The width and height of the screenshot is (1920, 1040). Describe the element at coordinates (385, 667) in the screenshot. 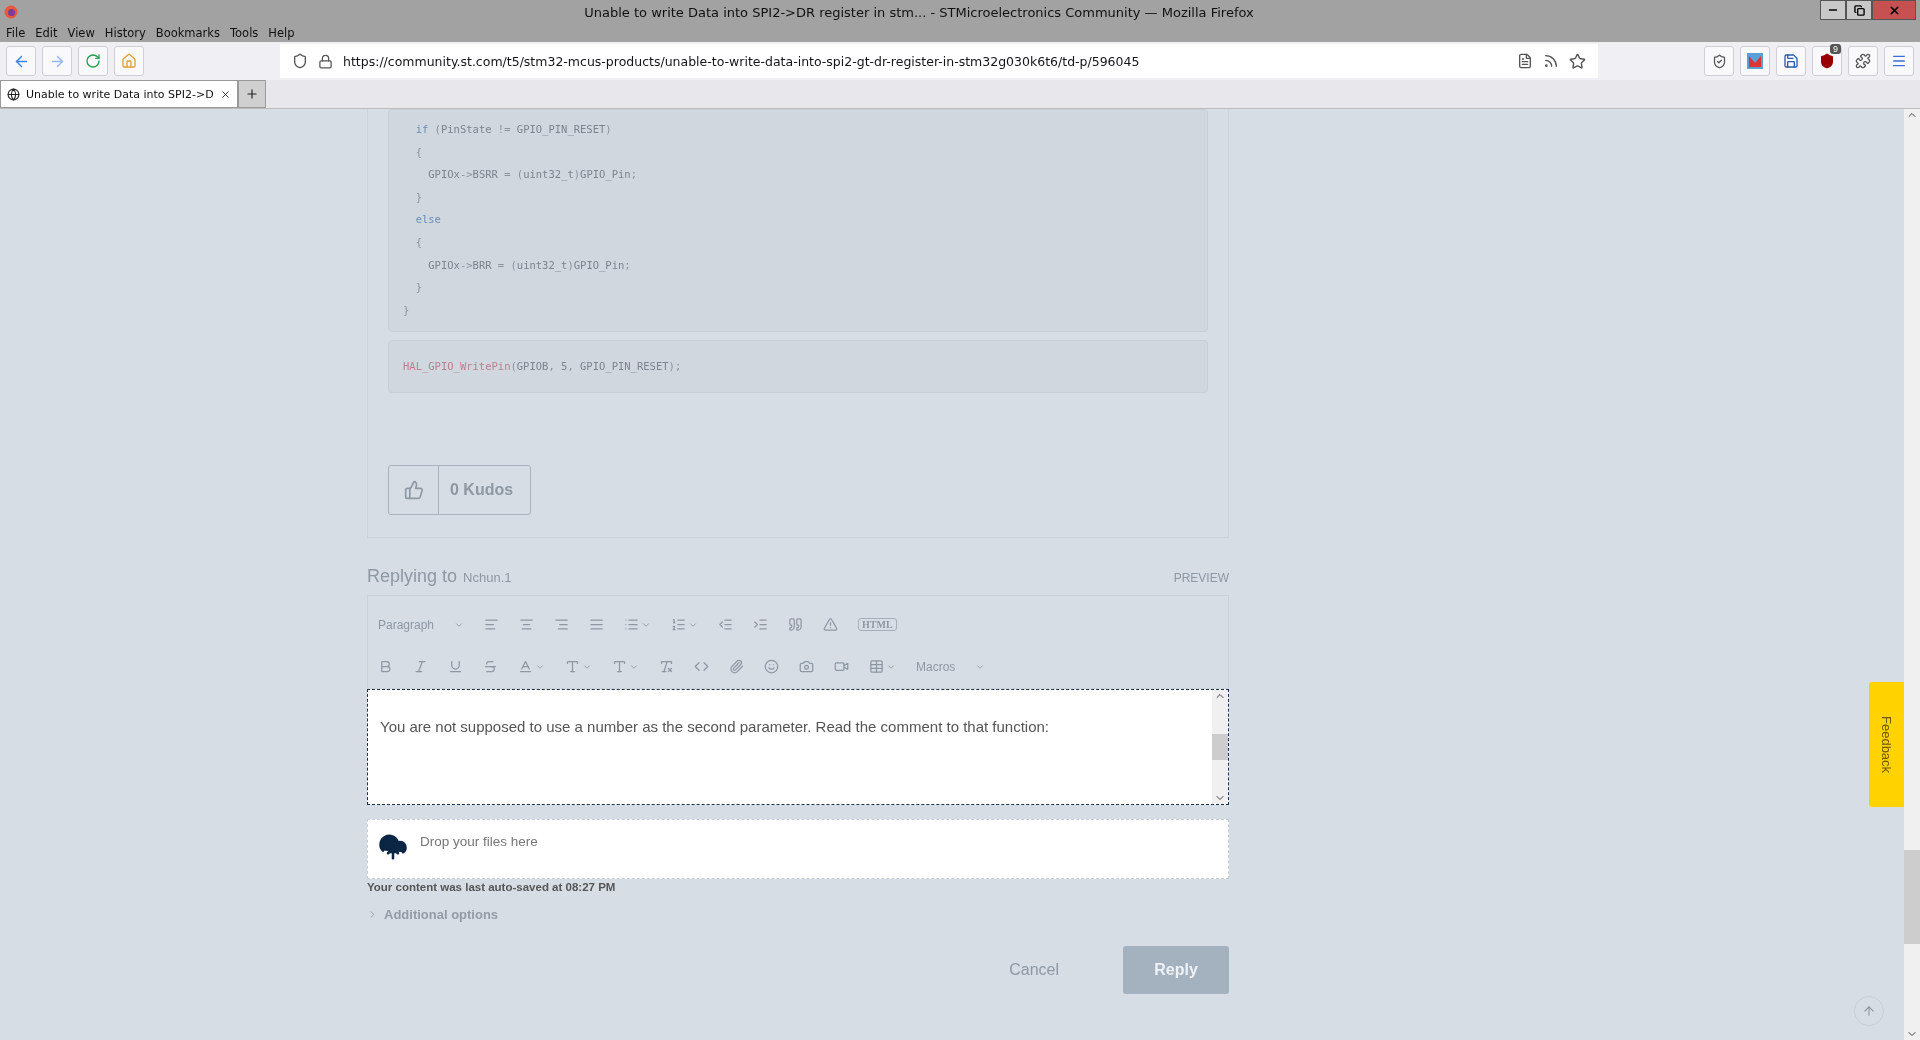

I see `bold-button` at that location.